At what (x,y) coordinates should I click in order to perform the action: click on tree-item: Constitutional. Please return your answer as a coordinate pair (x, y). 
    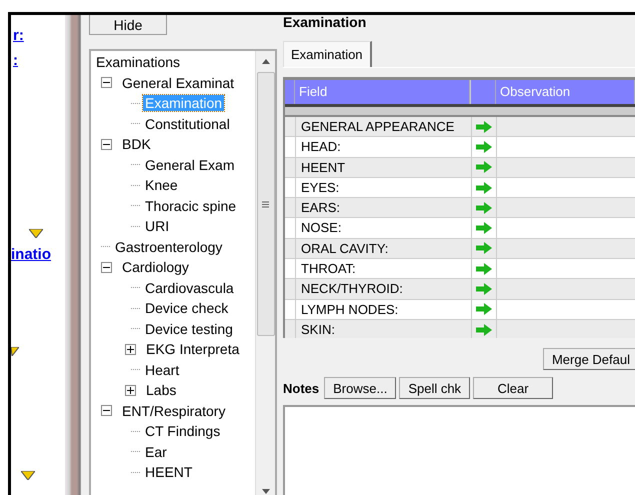
    Looking at the image, I should click on (187, 124).